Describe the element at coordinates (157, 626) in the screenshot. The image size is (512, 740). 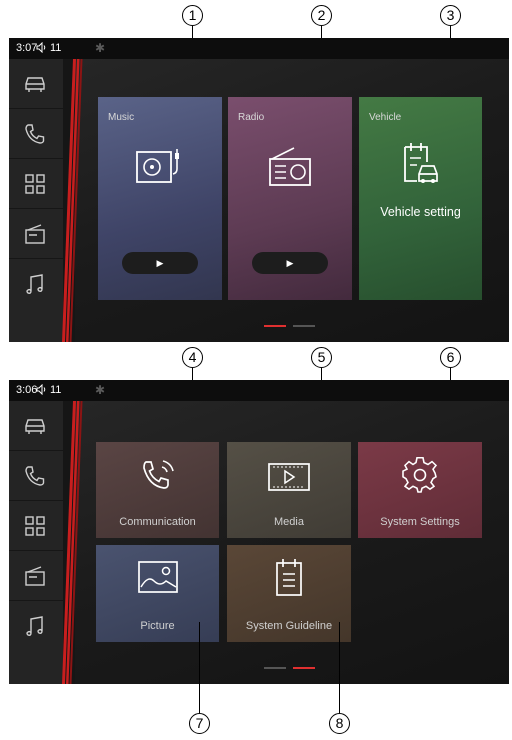
I see `picture-tile-label: Picture` at that location.